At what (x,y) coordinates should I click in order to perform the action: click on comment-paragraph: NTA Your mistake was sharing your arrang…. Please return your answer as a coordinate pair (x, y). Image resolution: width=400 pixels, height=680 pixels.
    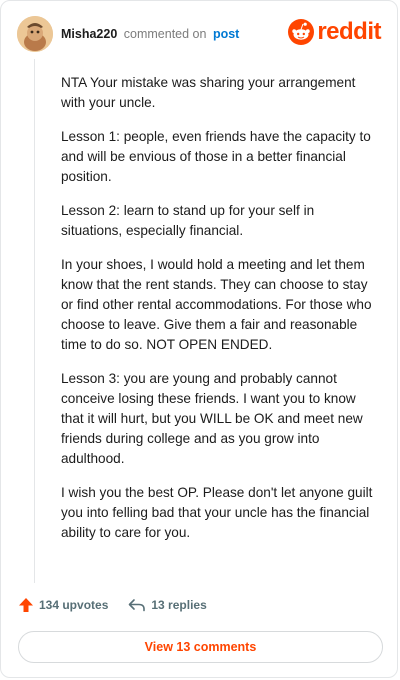
    Looking at the image, I should click on (208, 92).